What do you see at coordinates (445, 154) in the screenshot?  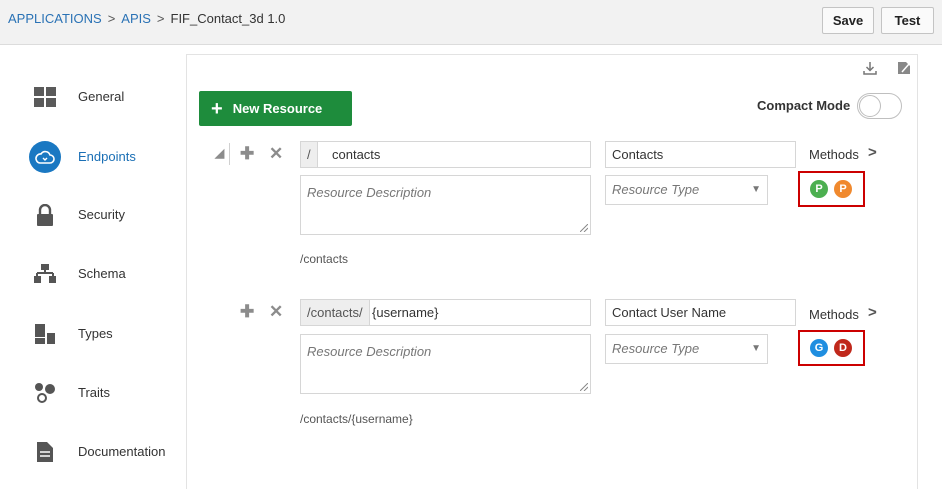 I see `resource-path-field: / contacts` at bounding box center [445, 154].